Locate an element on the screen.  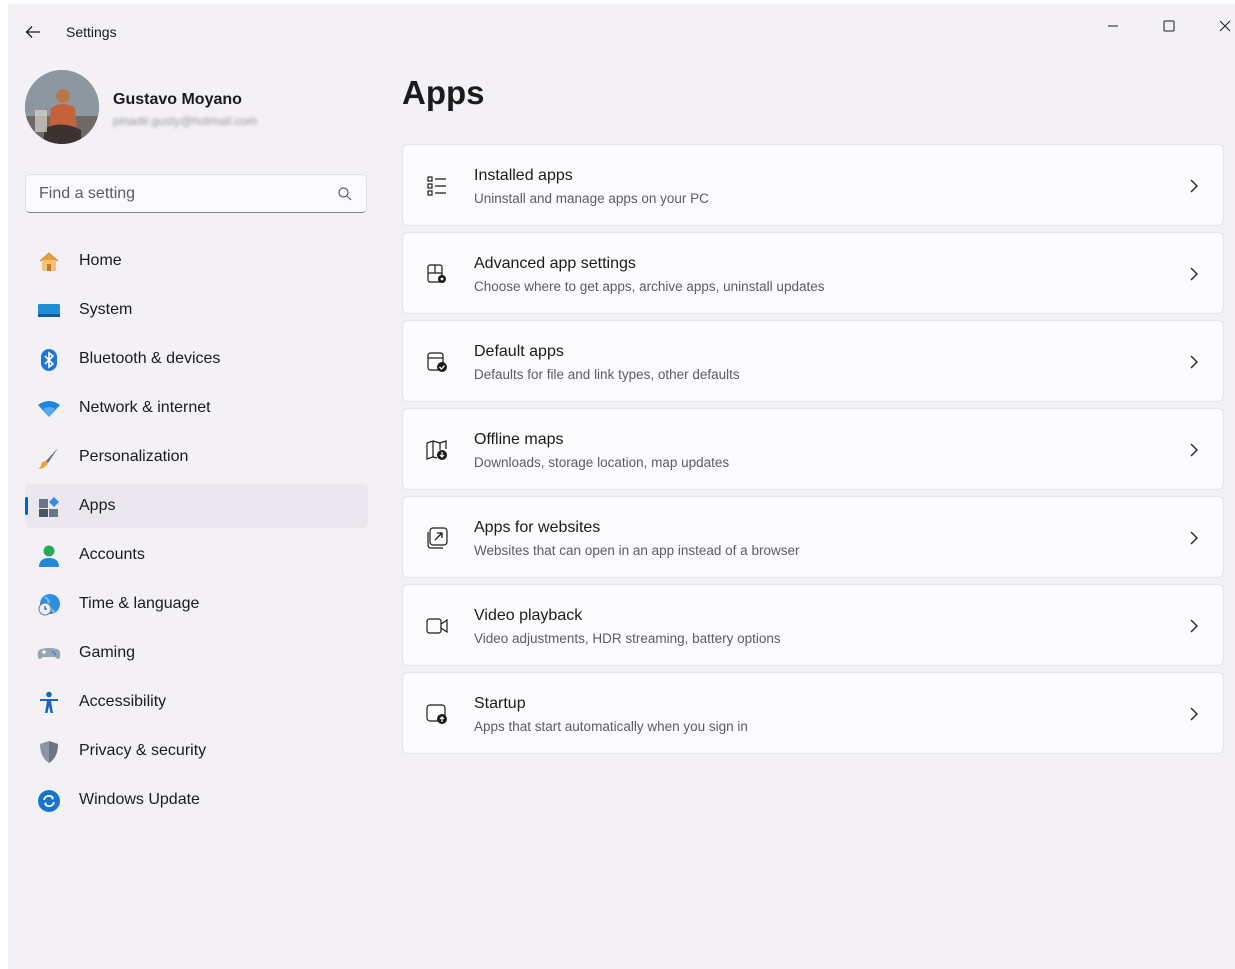
system-icon is located at coordinates (49, 311).